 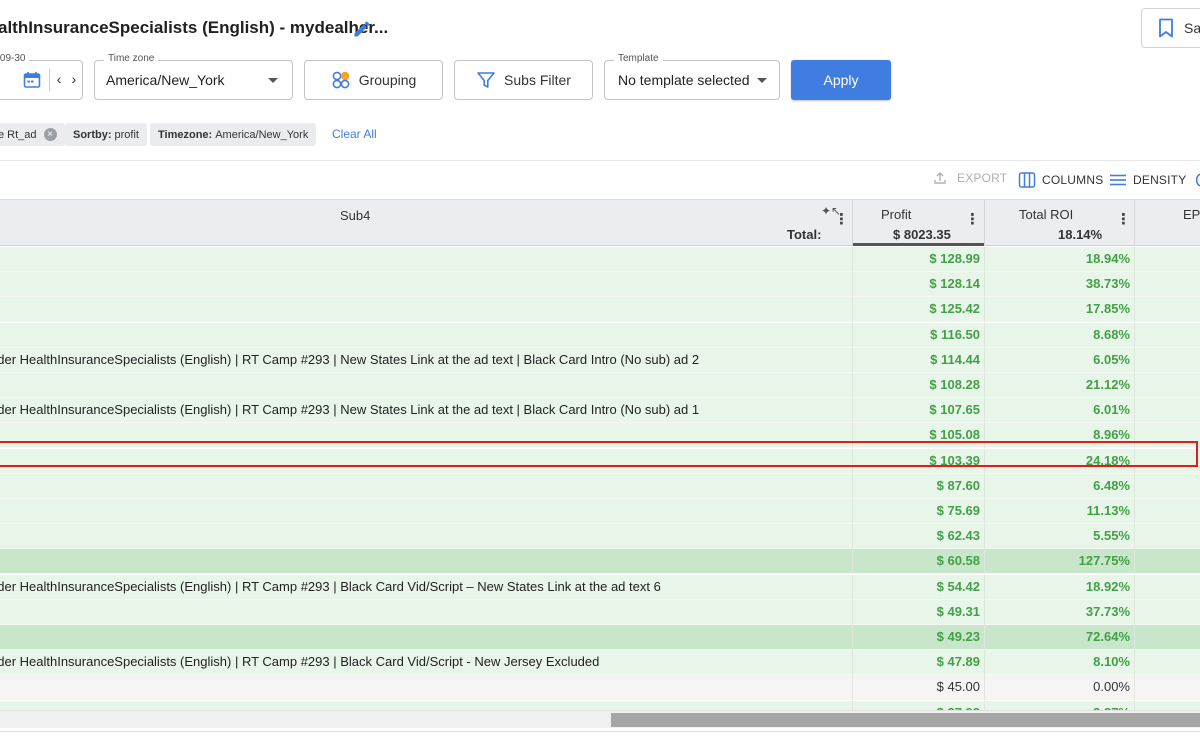 What do you see at coordinates (1195, 180) in the screenshot?
I see `refresh-icon` at bounding box center [1195, 180].